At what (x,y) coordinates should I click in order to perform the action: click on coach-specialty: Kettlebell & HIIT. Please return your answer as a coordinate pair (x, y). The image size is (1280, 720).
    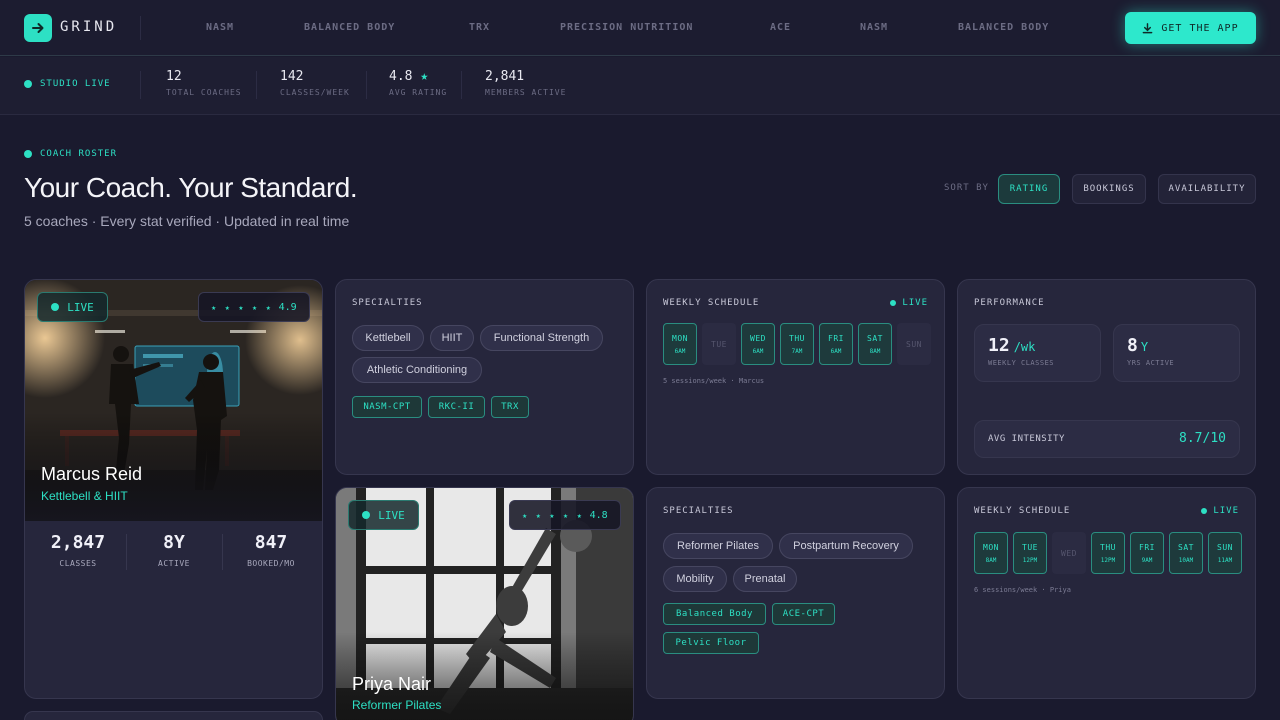
    Looking at the image, I should click on (84, 496).